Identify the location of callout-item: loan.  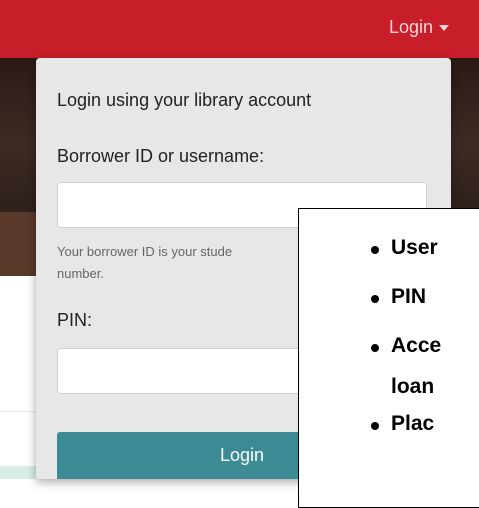
(413, 386).